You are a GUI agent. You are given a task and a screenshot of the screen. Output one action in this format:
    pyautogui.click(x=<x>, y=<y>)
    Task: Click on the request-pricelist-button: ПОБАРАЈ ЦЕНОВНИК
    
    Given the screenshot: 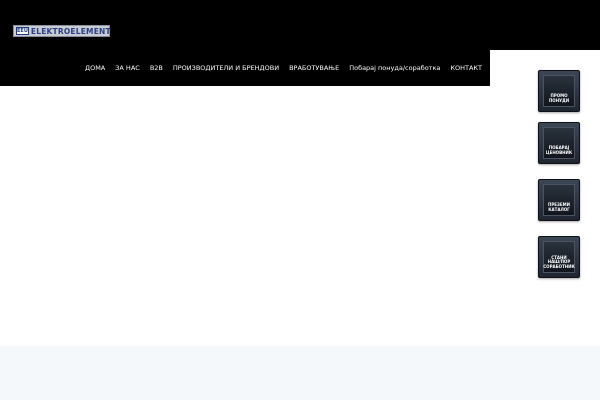 What is the action you would take?
    pyautogui.click(x=559, y=143)
    